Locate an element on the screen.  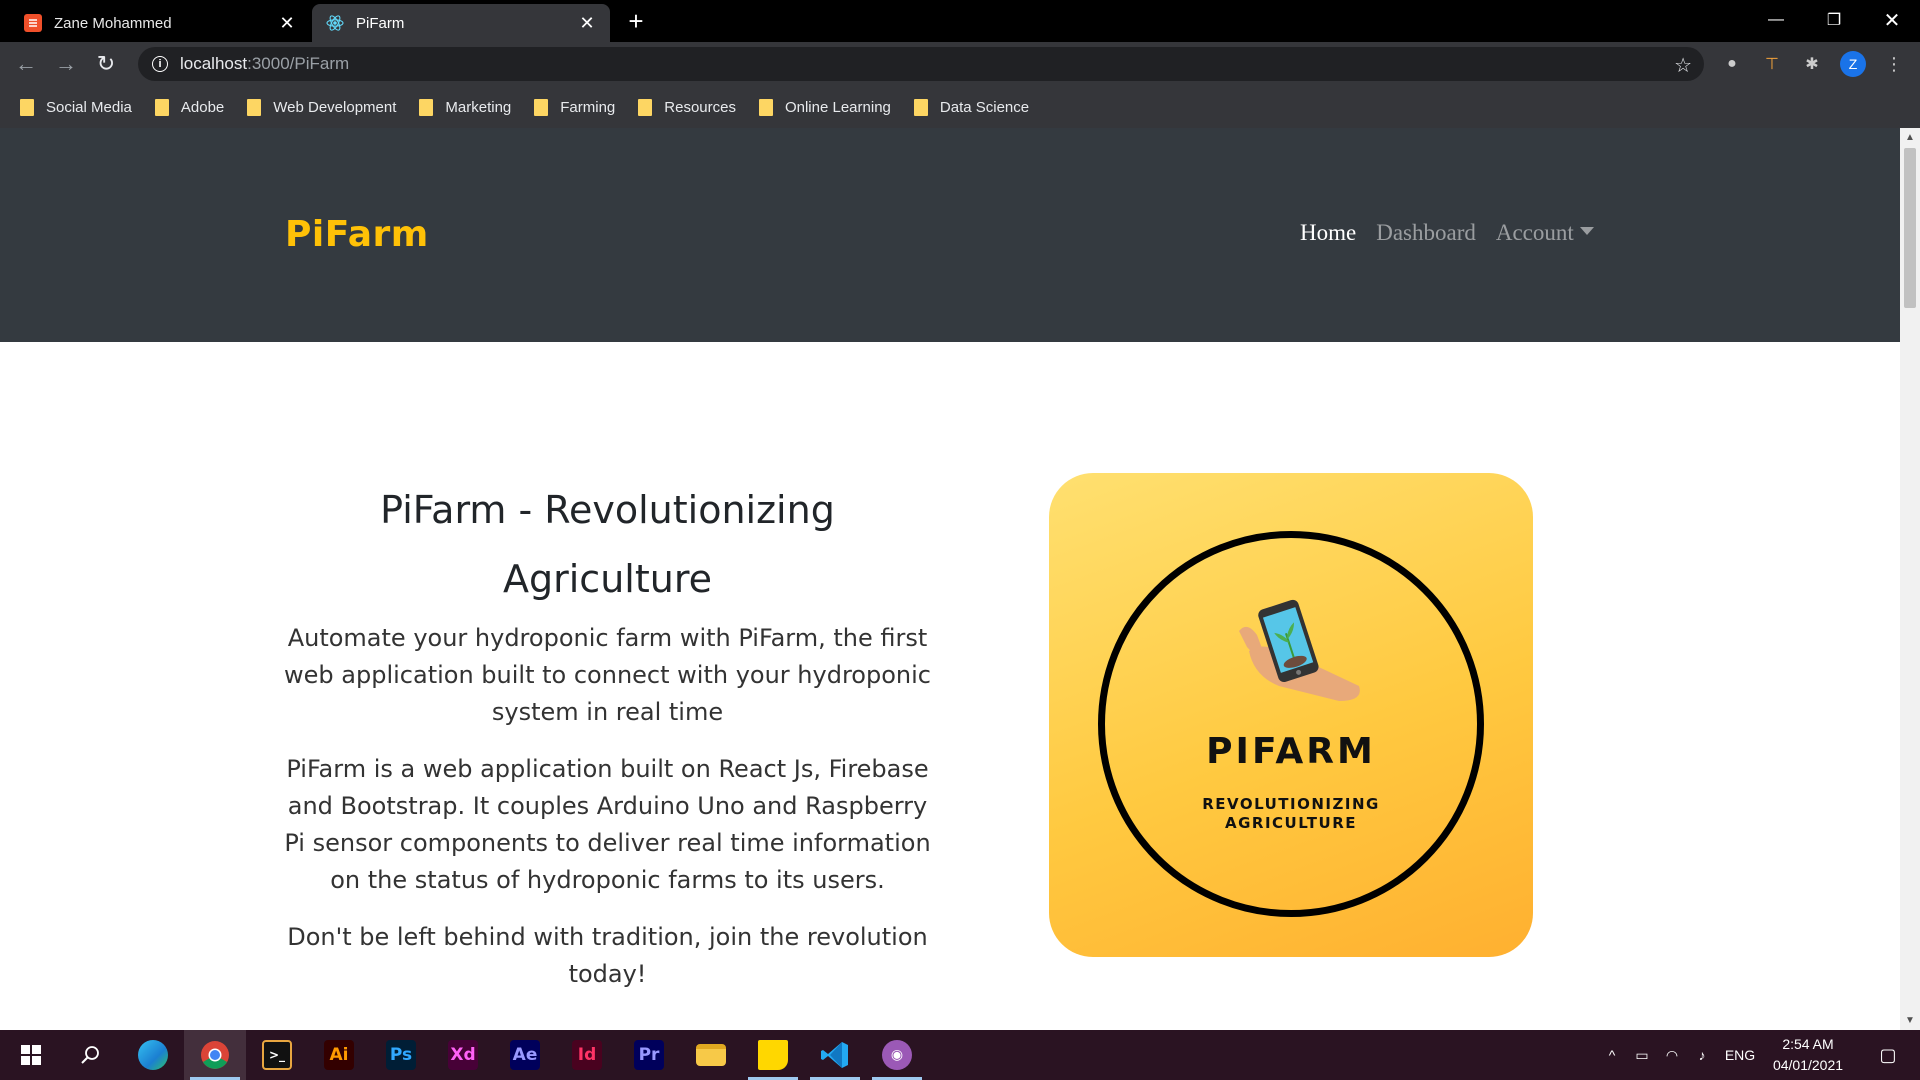
browser-tab-pifarm: PiFarm ✕ is located at coordinates (461, 23).